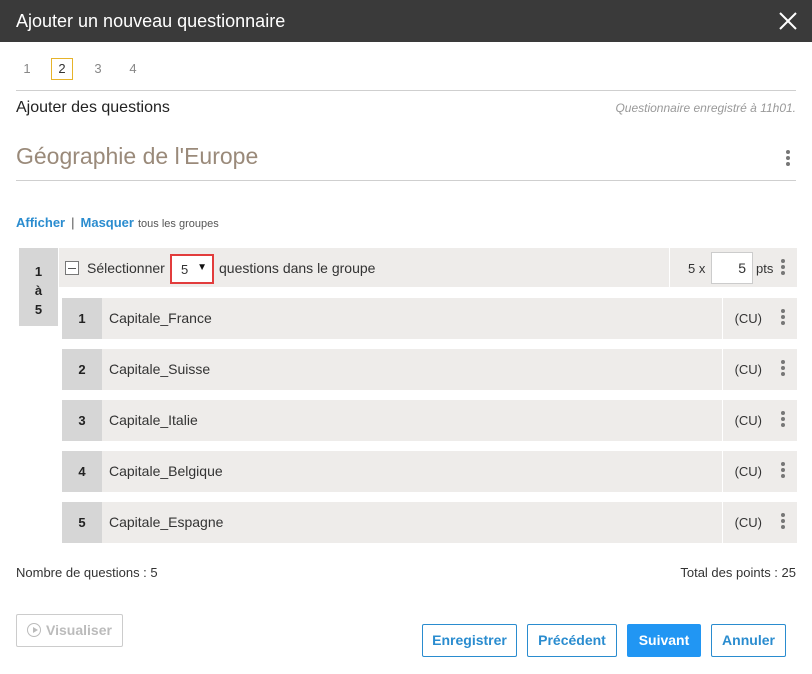 This screenshot has width=812, height=674. I want to click on points-unit: pts, so click(765, 268).